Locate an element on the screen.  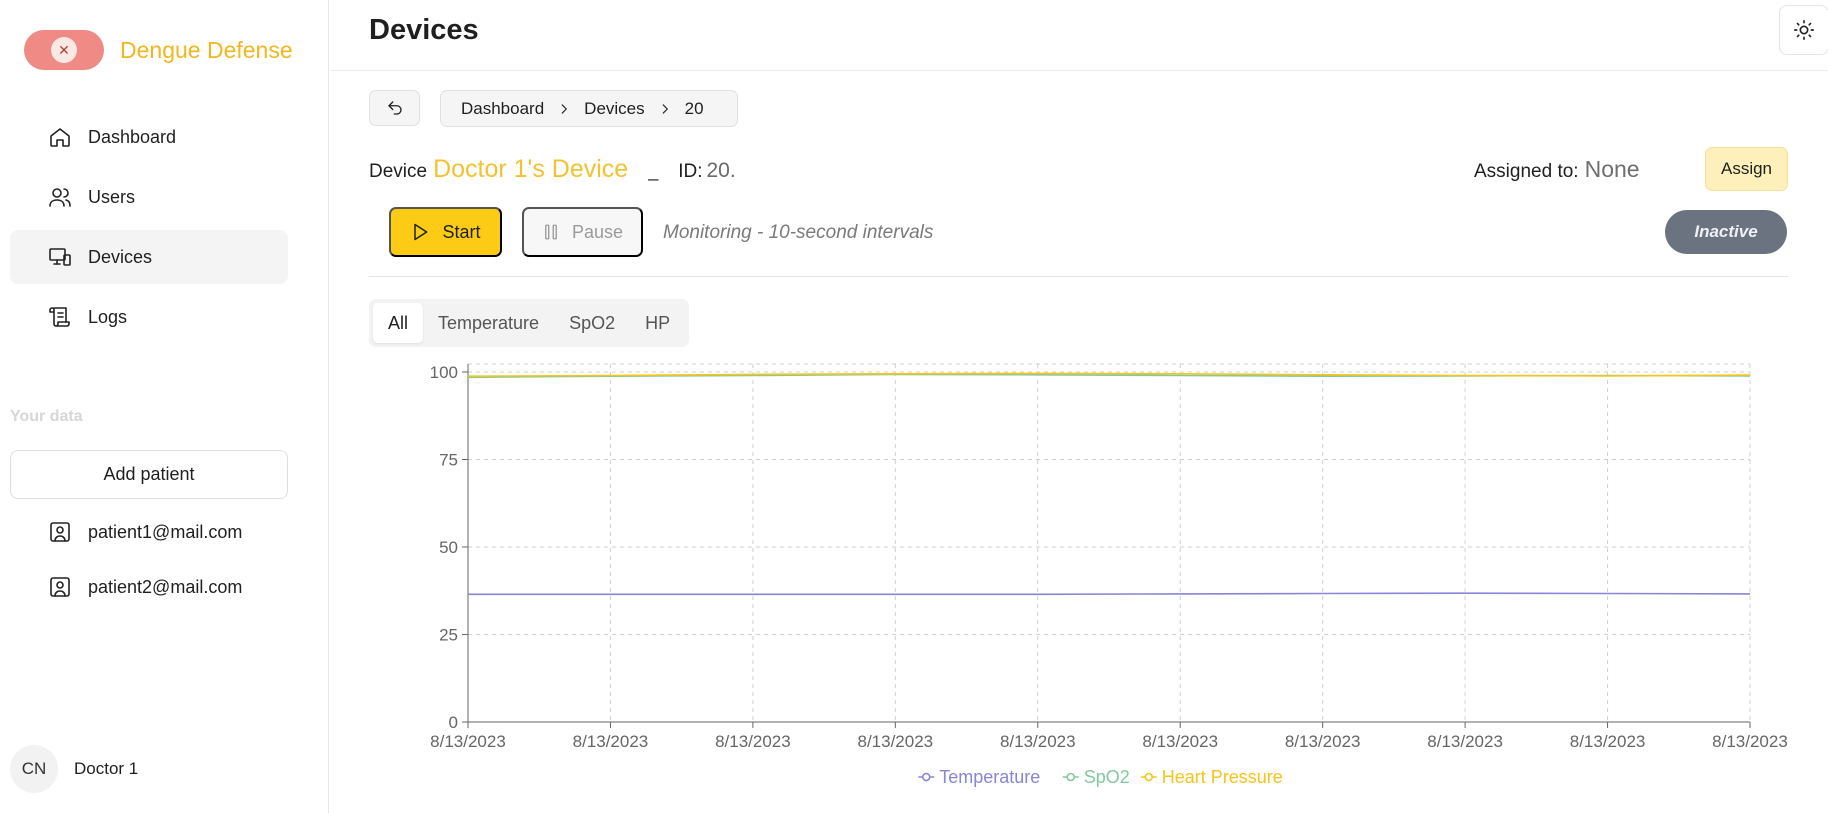
home-icon is located at coordinates (60, 137).